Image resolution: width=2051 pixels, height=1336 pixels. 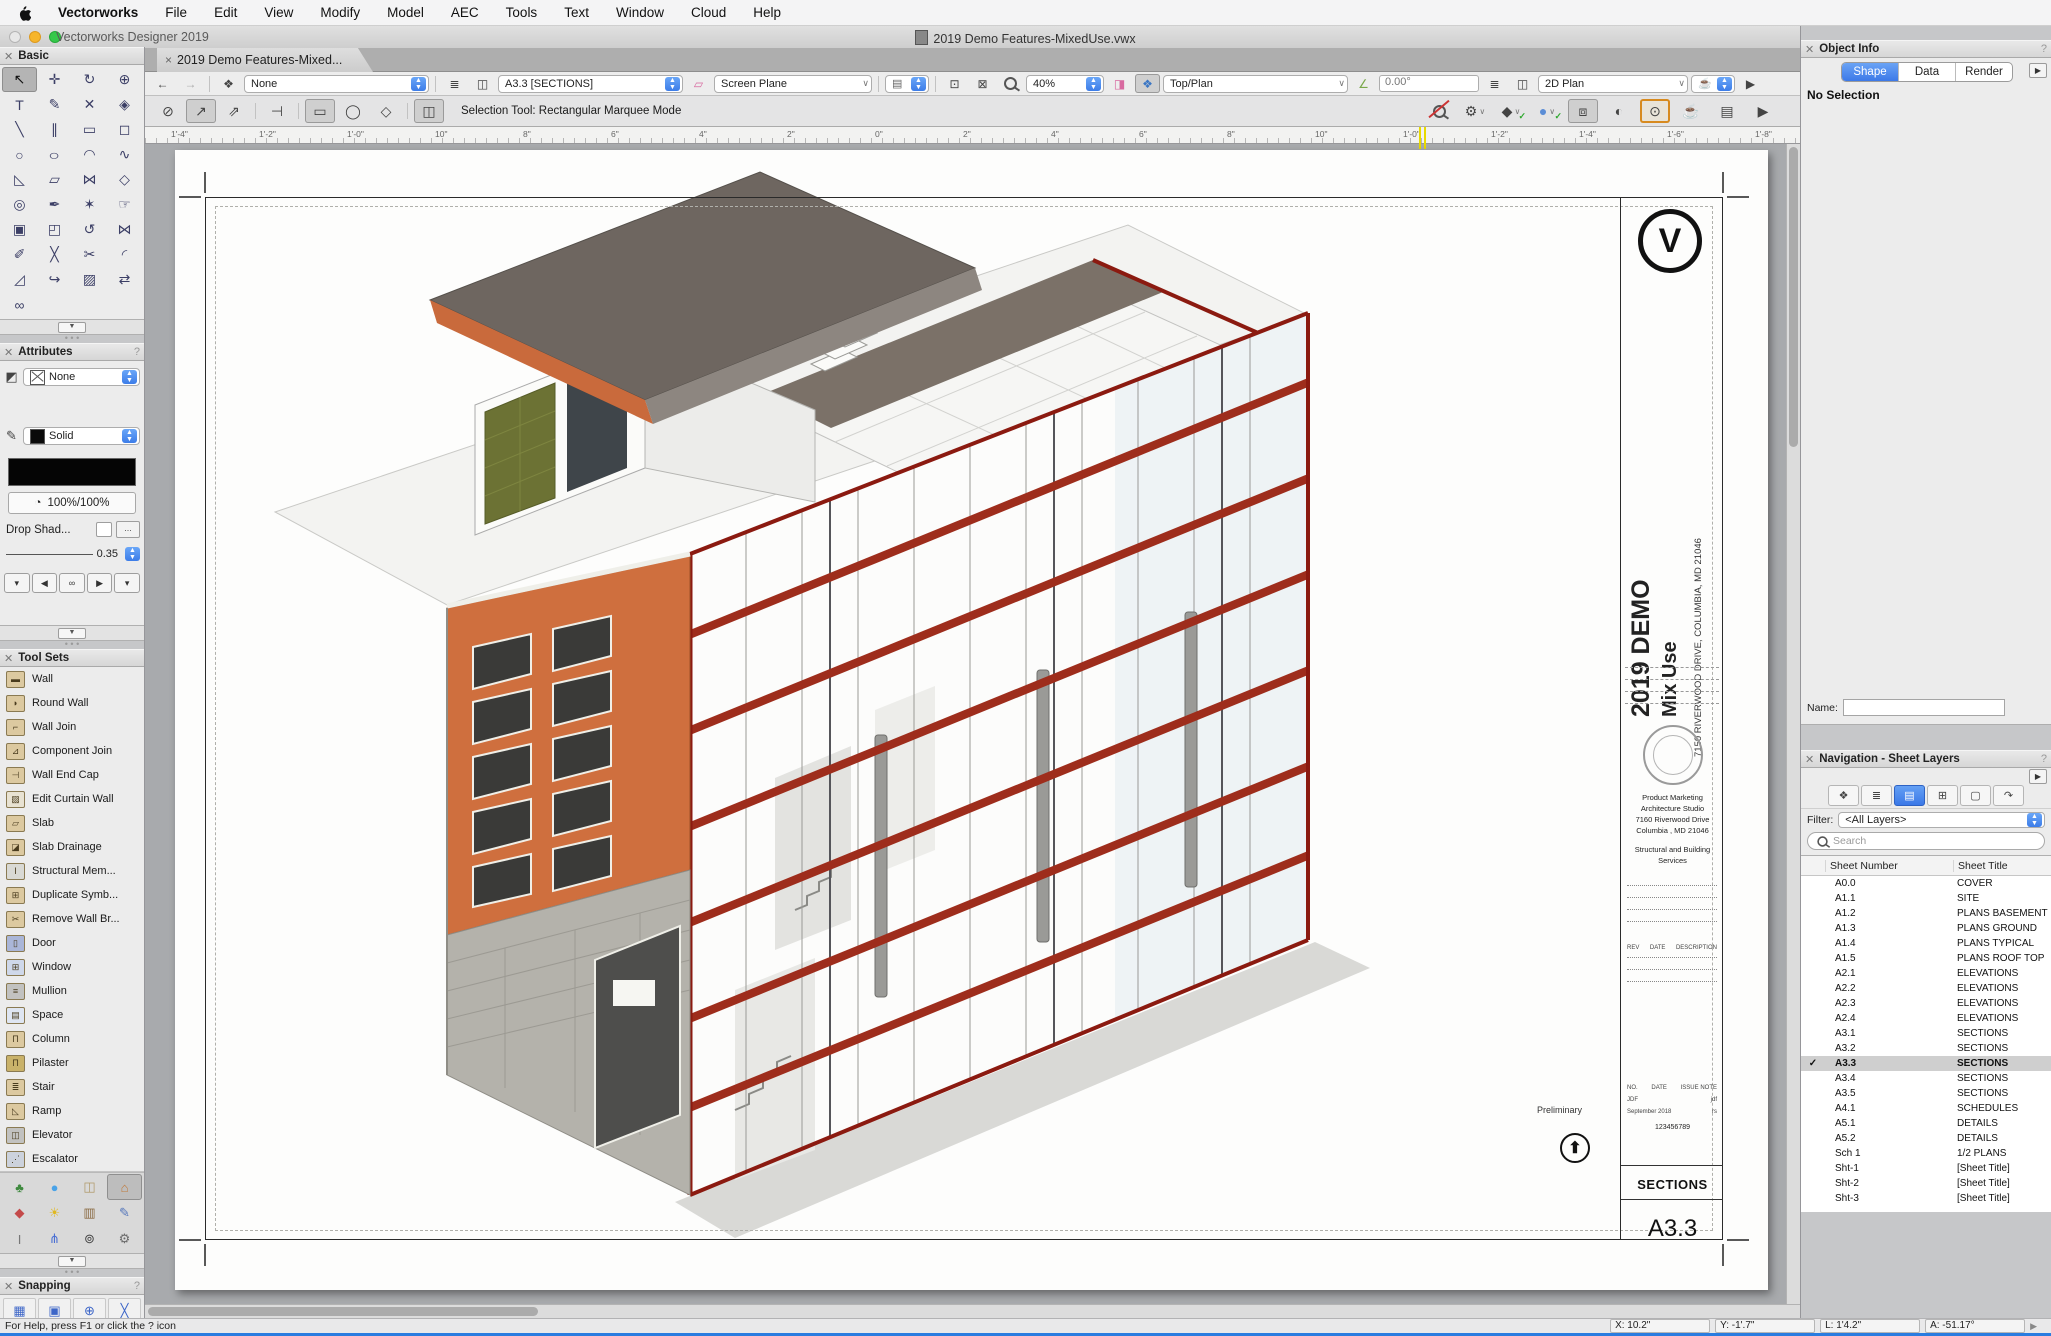 I want to click on double-line-tool-icon: ∥, so click(x=54, y=129).